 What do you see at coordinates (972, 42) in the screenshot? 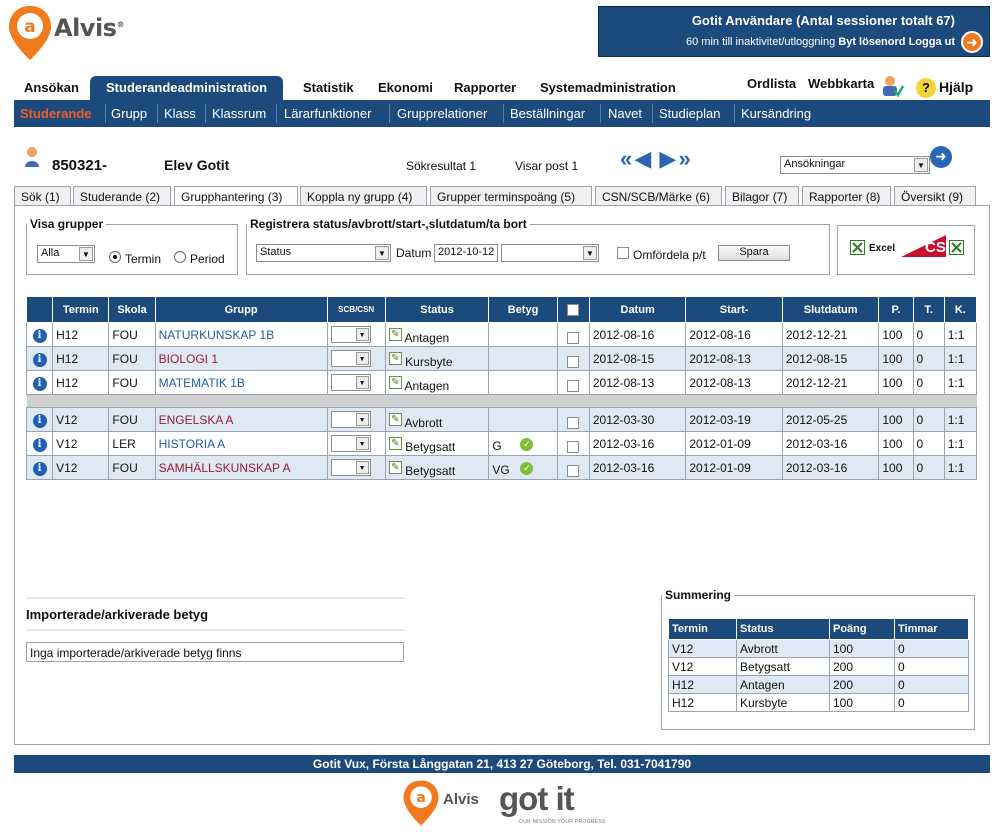
I see `logout-arrow-icon: ➜` at bounding box center [972, 42].